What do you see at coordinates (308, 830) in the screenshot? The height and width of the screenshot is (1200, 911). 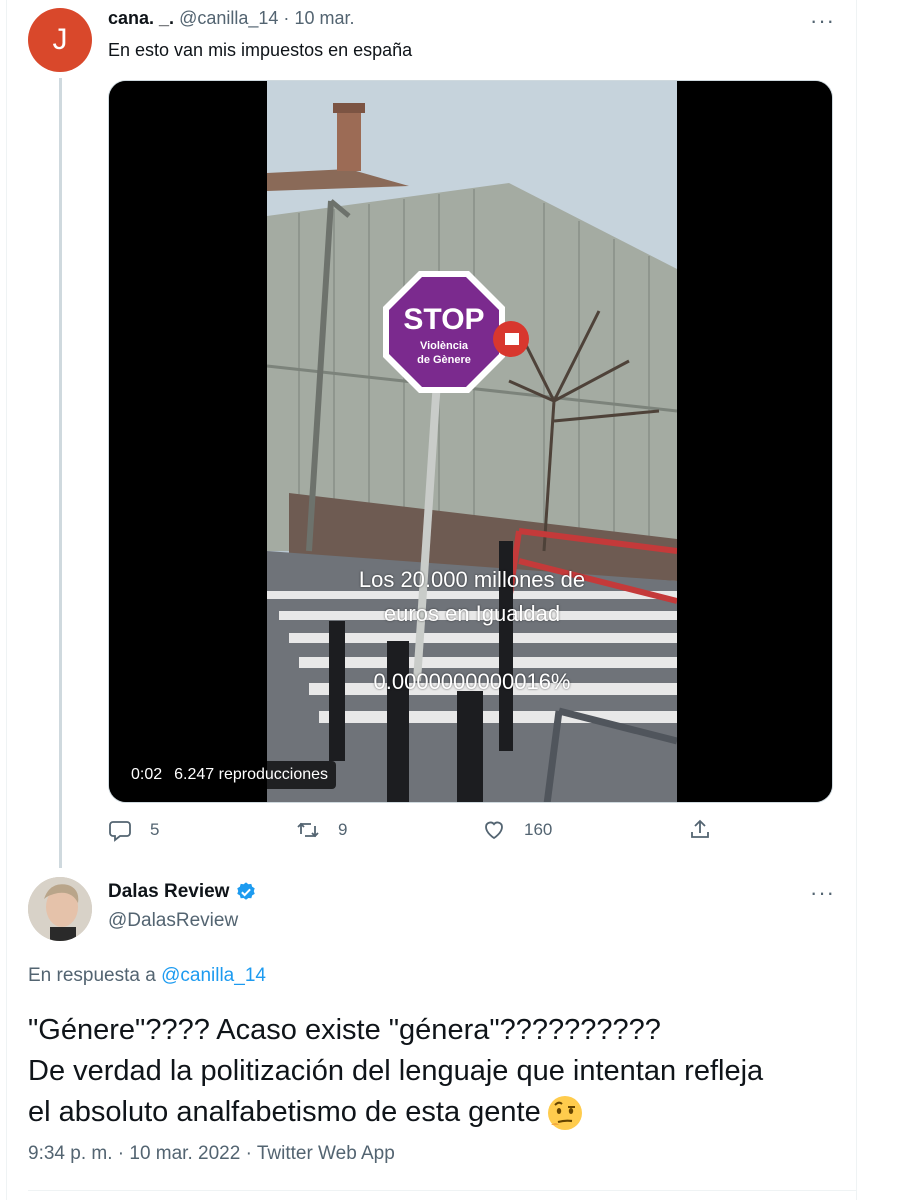 I see `retweet-icon` at bounding box center [308, 830].